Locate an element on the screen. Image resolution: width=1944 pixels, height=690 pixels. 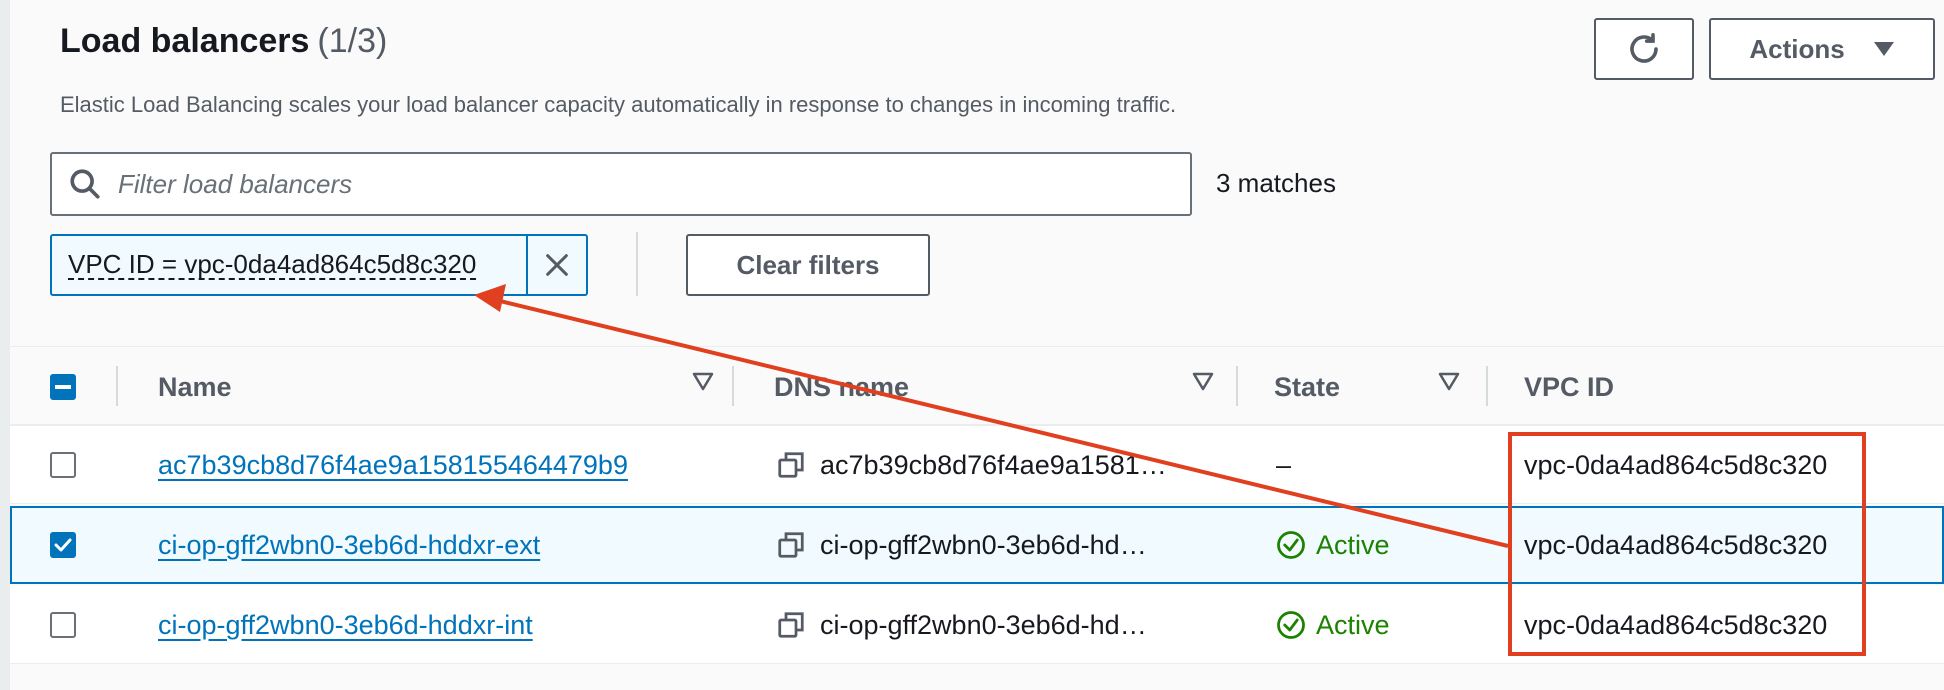
actions-label: Actions is located at coordinates (1797, 48).